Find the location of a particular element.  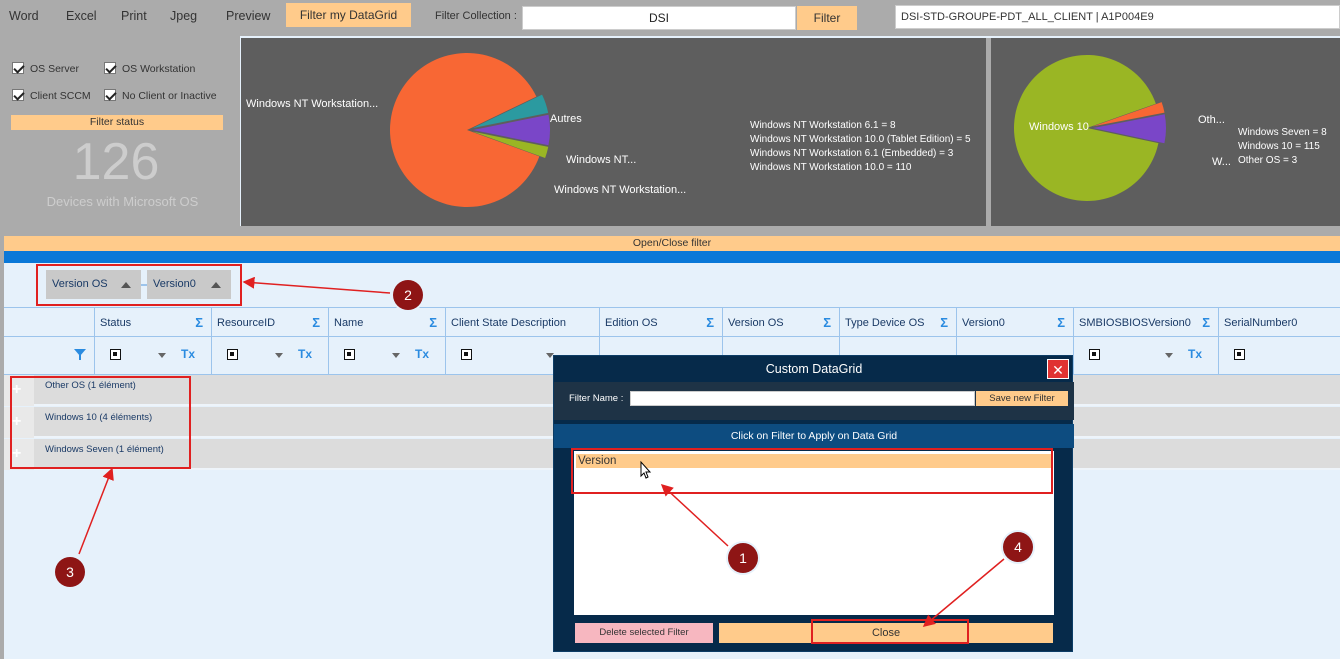

preview-button: Preview is located at coordinates (248, 16).